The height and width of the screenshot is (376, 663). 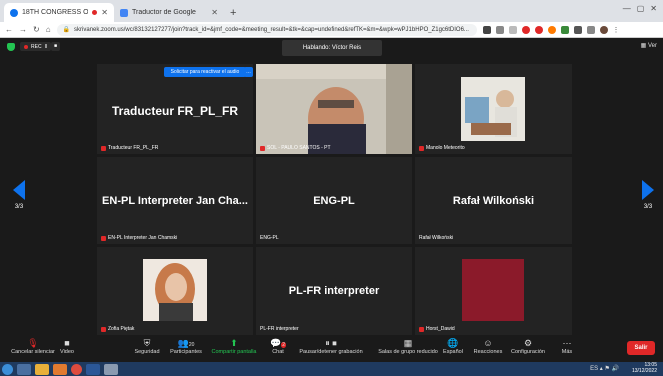 I want to click on tab-ecbf: 18TH CONGRESS OF ECBF ✕, so click(x=59, y=12).